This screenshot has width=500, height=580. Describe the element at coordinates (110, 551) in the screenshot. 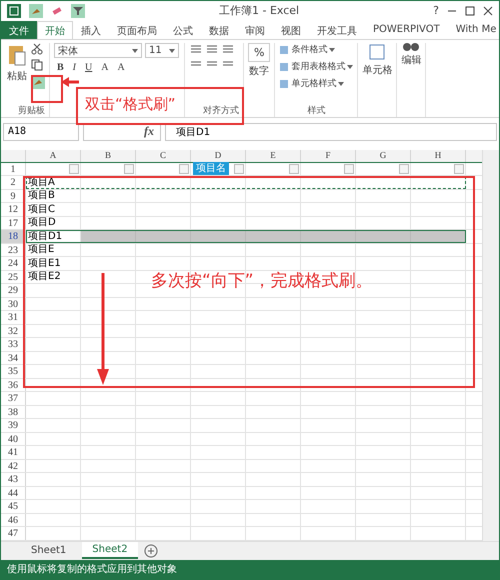

I see `sheet-tab: Sheet2` at that location.